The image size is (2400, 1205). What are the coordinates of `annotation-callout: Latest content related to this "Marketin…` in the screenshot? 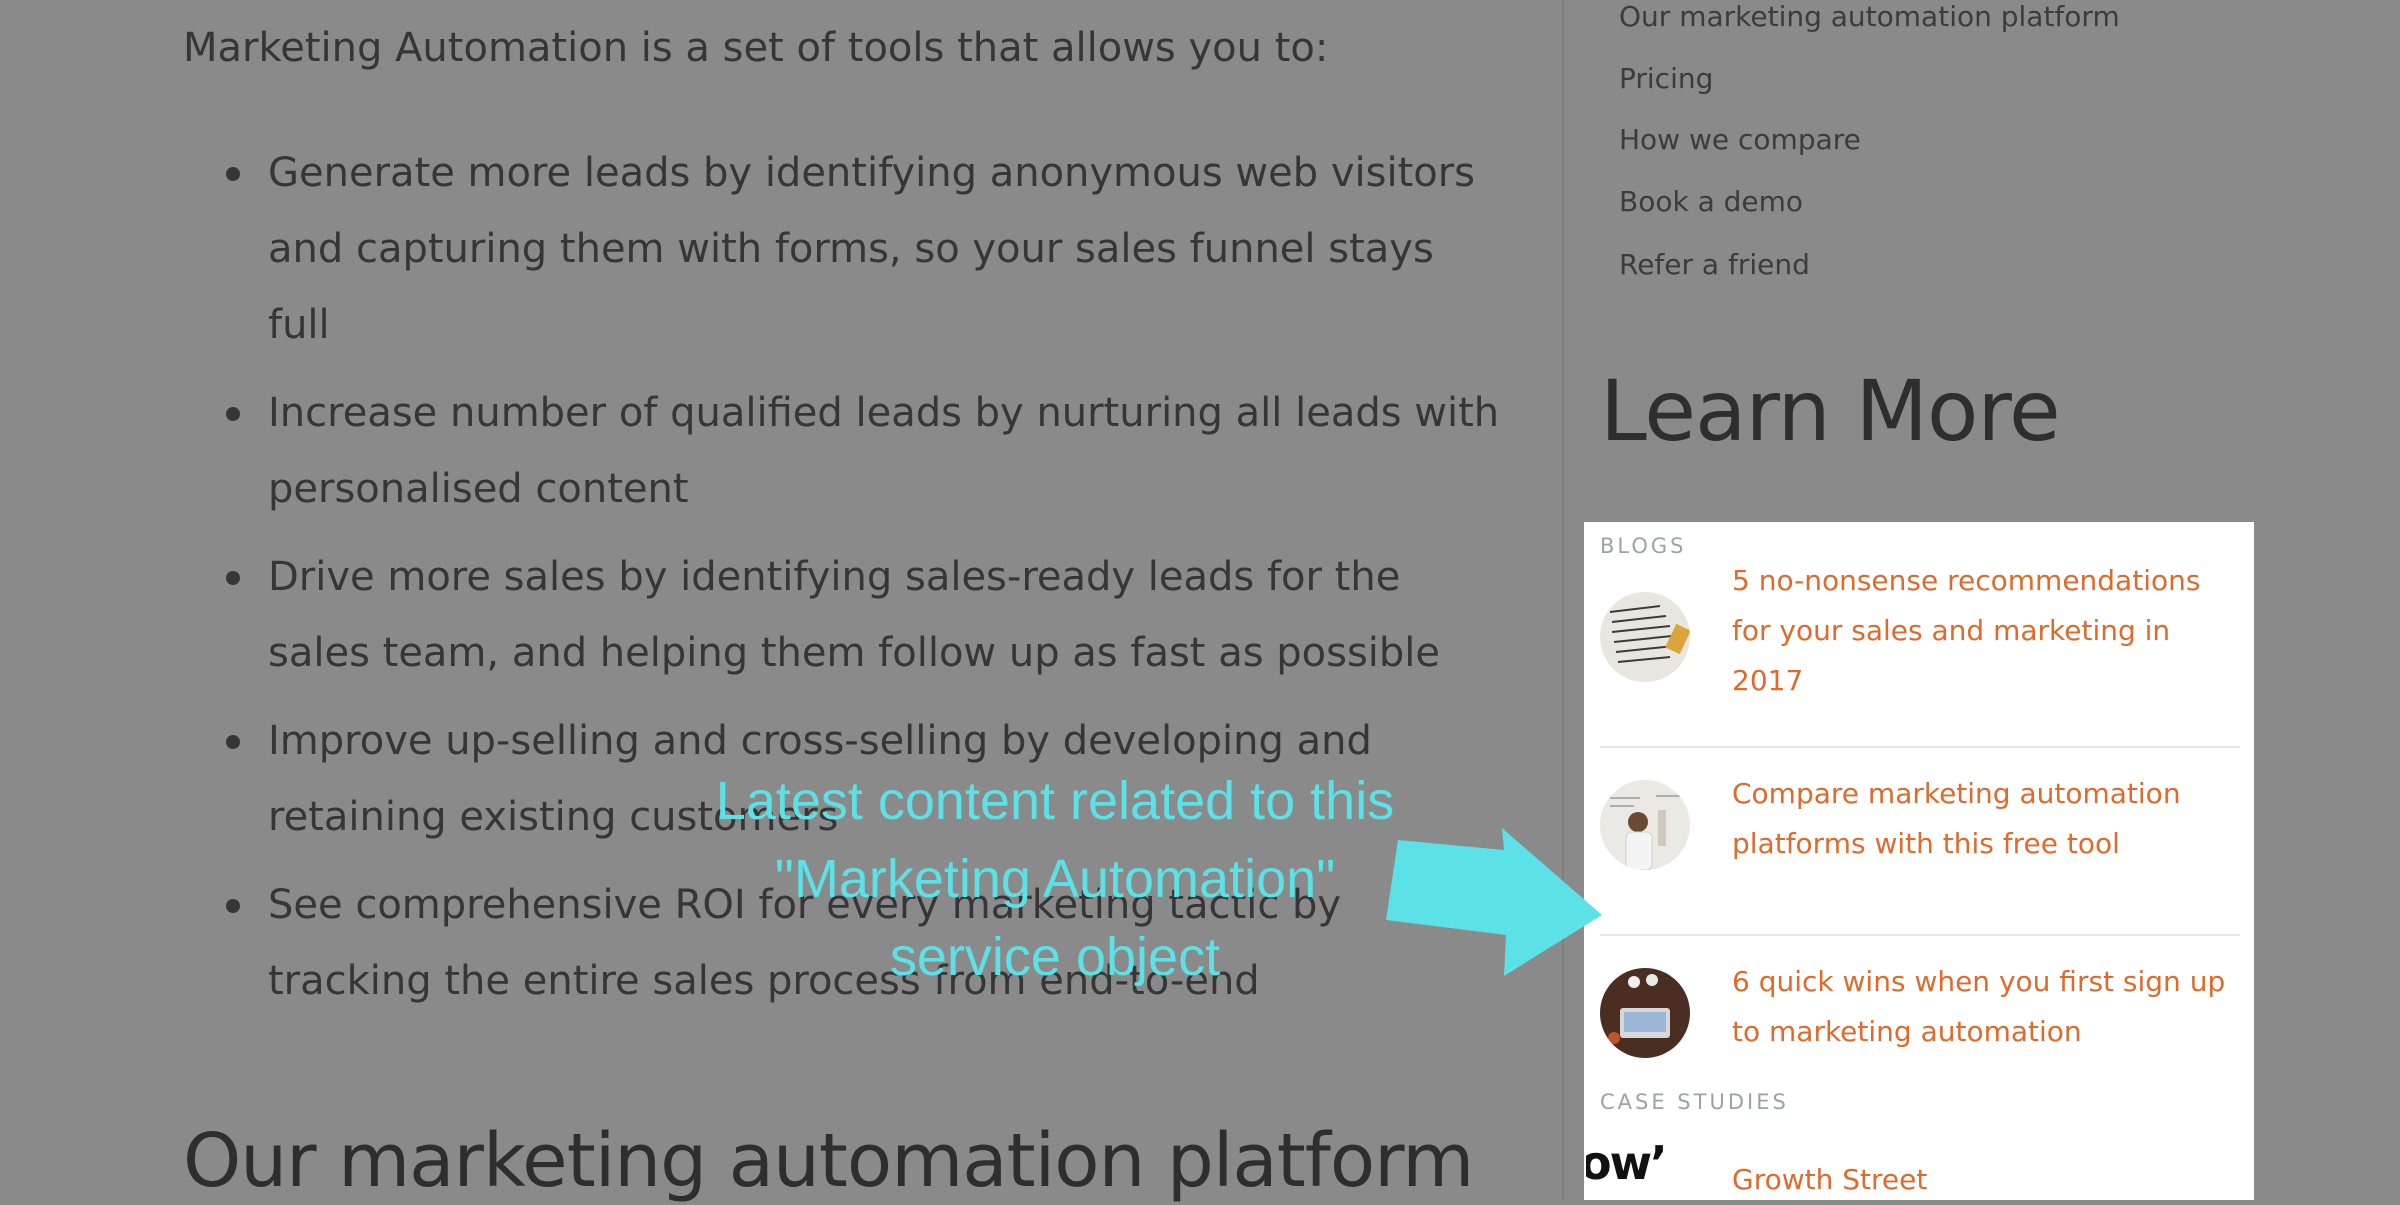 It's located at (1055, 879).